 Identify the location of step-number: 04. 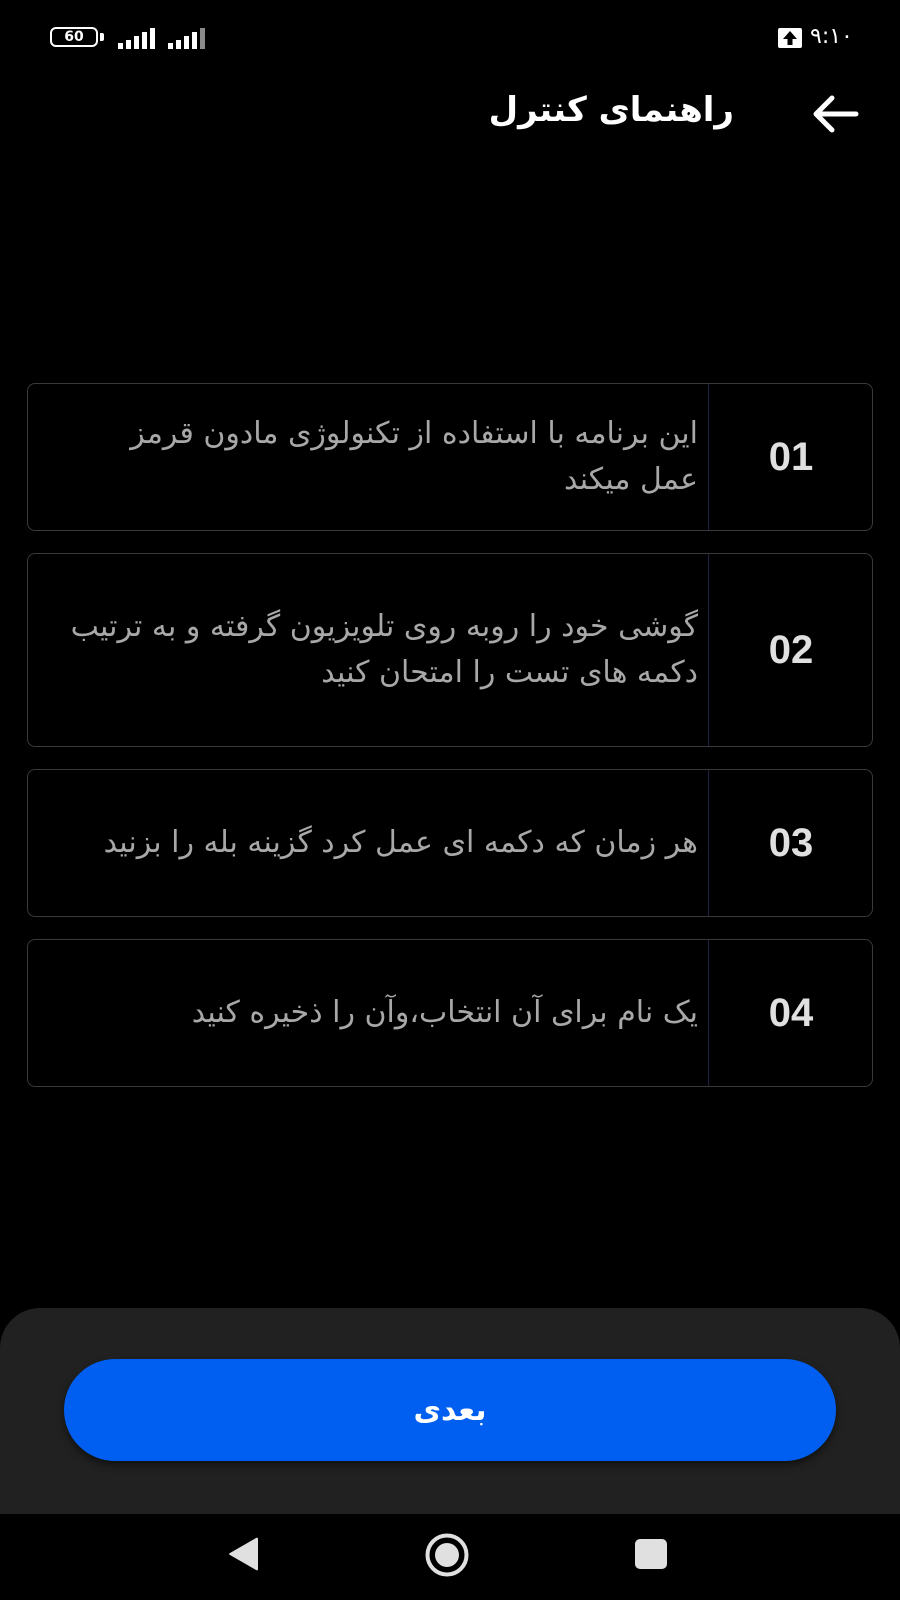
(791, 1012).